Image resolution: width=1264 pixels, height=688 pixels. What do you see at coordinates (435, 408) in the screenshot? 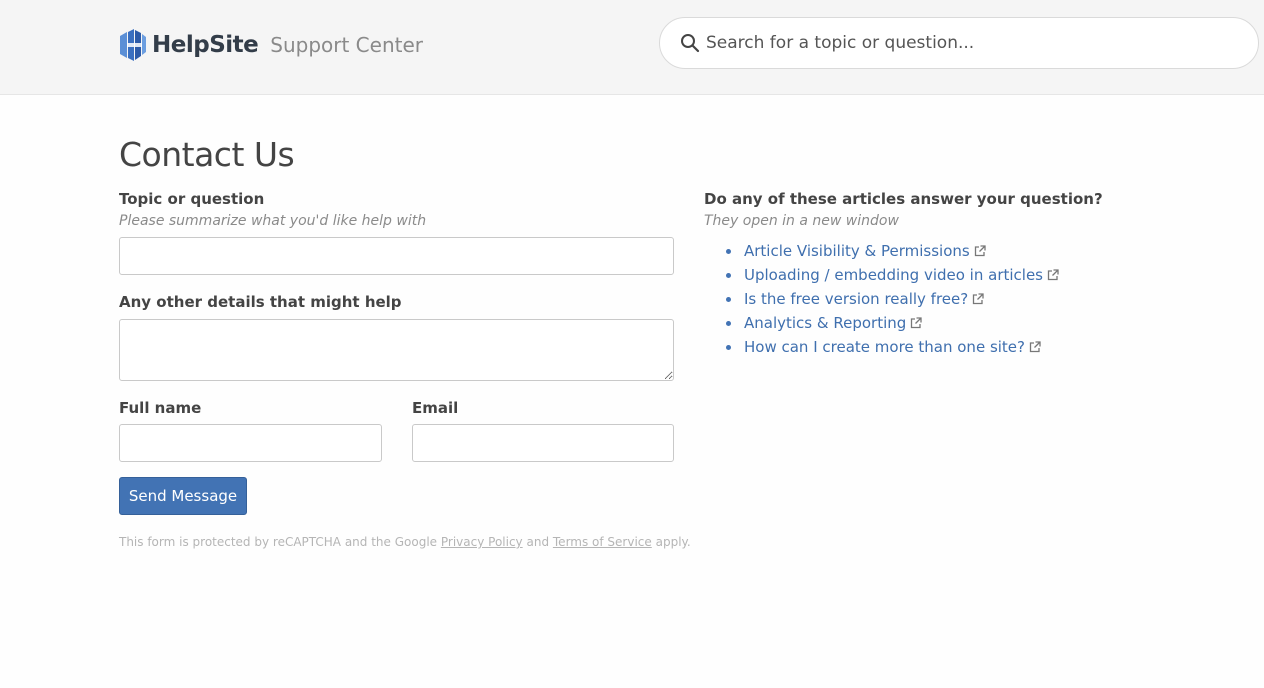
I see `email-label: Email` at bounding box center [435, 408].